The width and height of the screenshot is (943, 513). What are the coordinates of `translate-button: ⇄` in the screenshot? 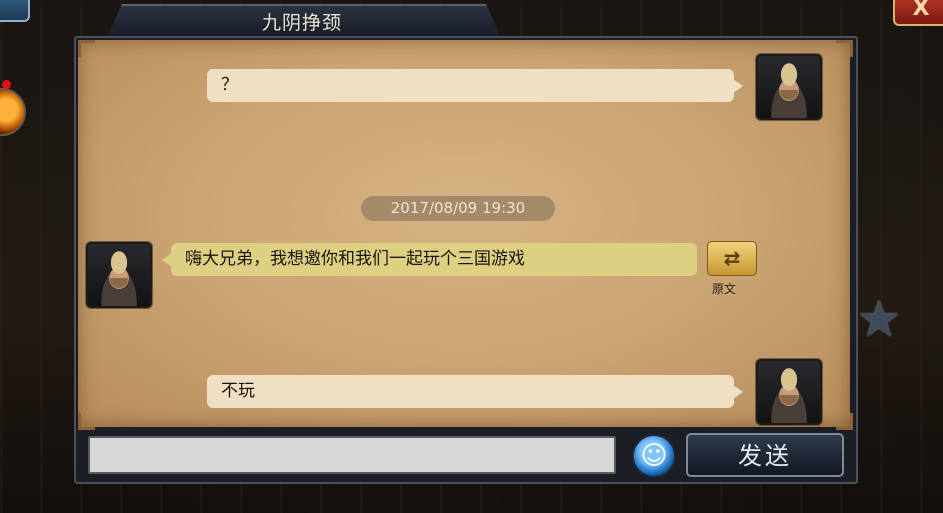 It's located at (732, 258).